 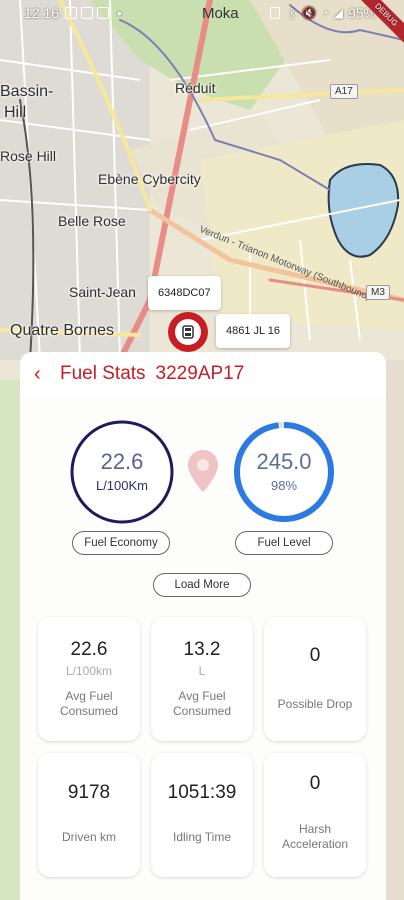 I want to click on fuel-economy-unit: L/100Km, so click(x=122, y=485).